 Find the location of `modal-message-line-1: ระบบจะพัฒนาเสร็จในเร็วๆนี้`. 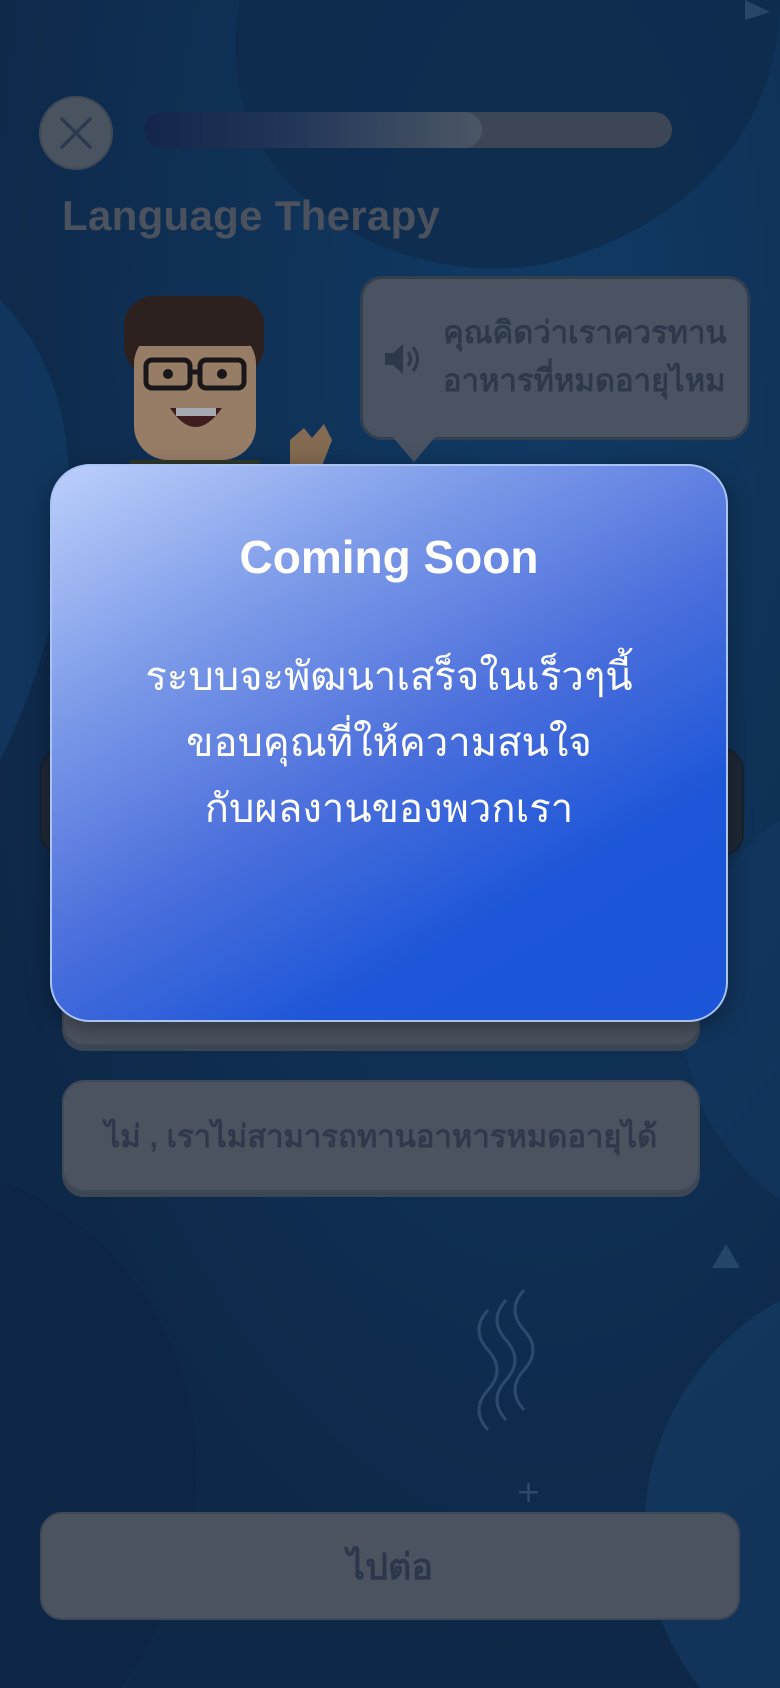

modal-message-line-1: ระบบจะพัฒนาเสร็จในเร็วๆนี้ is located at coordinates (389, 677).